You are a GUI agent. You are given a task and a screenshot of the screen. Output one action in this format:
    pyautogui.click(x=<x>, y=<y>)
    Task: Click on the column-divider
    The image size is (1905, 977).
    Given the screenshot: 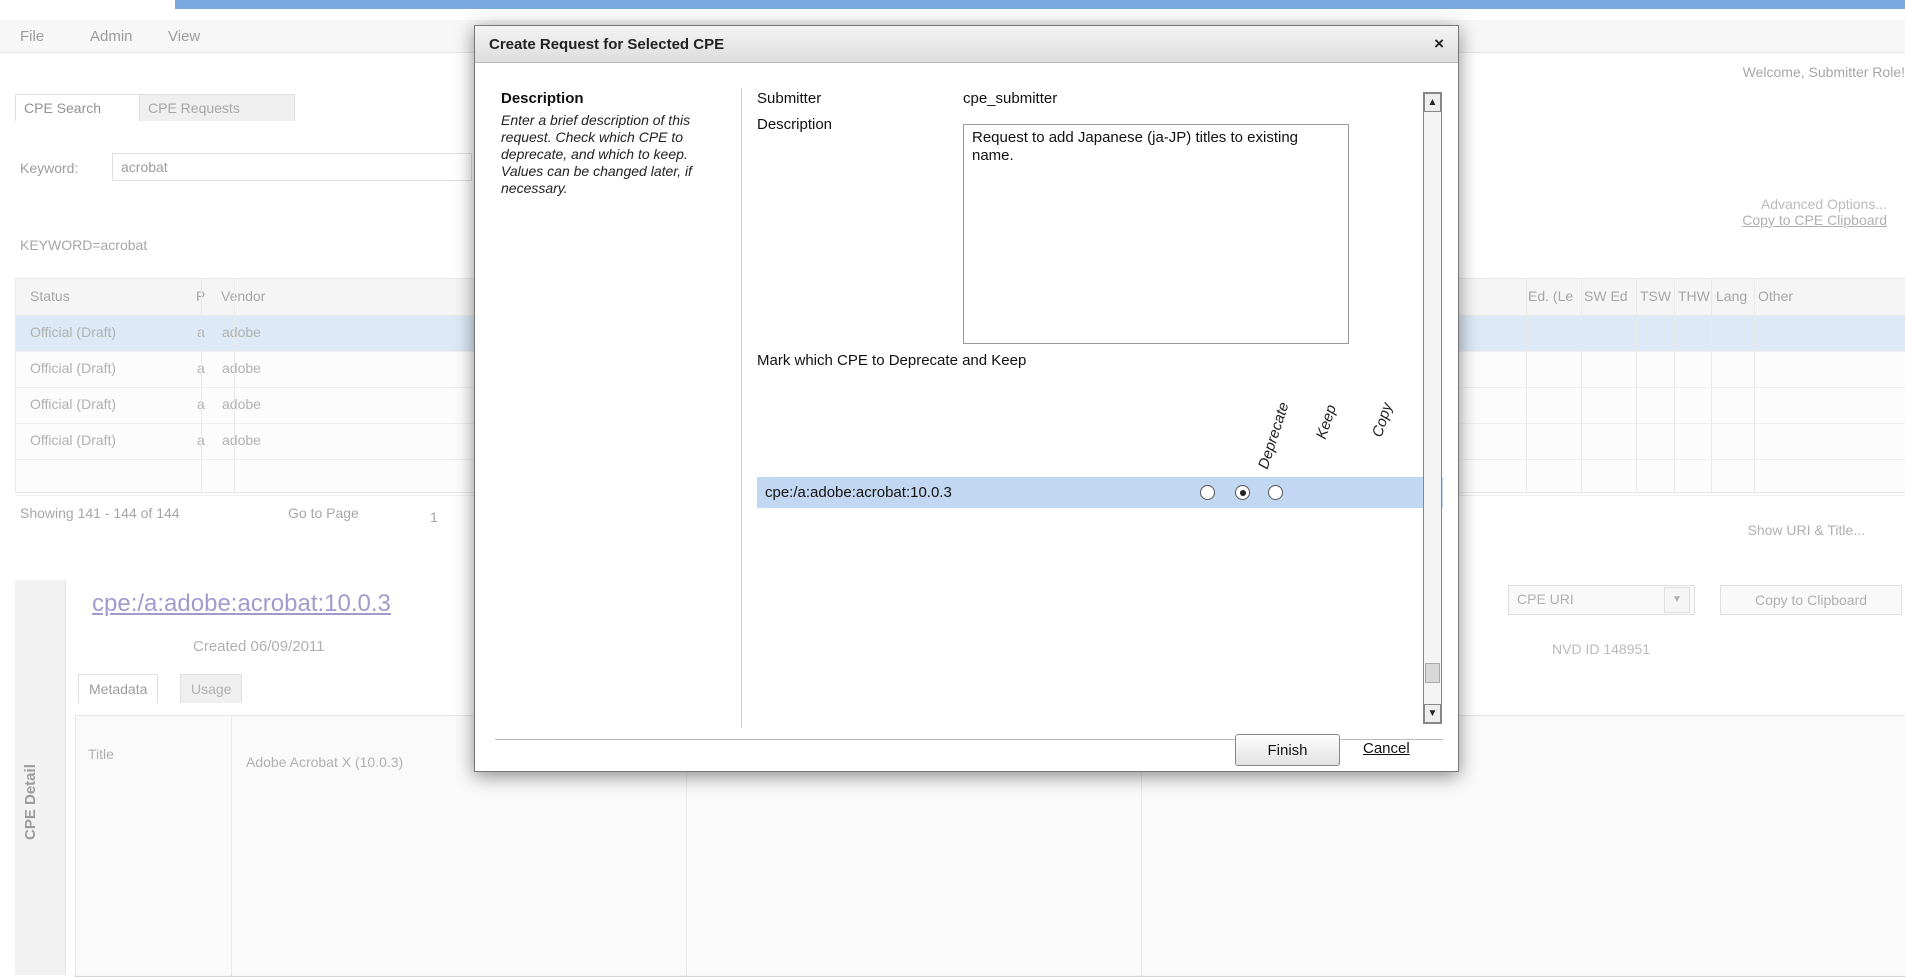 What is the action you would take?
    pyautogui.click(x=741, y=408)
    